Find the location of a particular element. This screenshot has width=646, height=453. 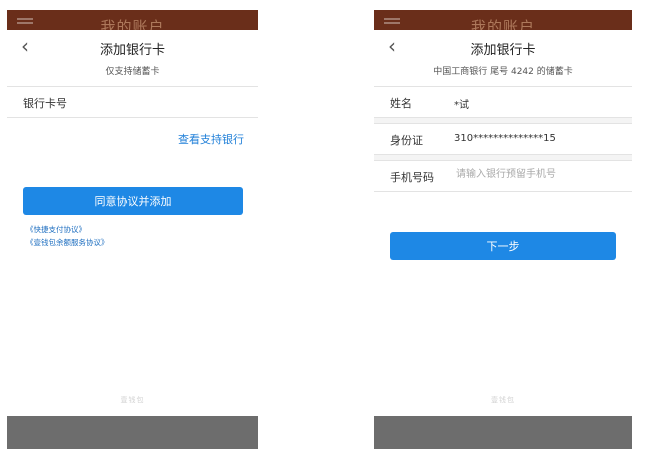

name-label: 姓名 is located at coordinates (401, 103).